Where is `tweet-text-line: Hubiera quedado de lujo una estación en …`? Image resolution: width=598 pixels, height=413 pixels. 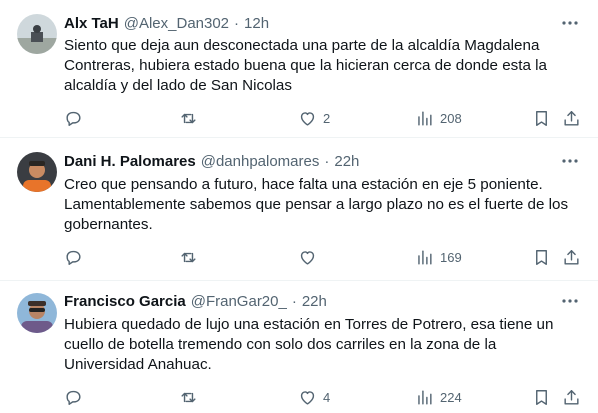 tweet-text-line: Hubiera quedado de lujo una estación en … is located at coordinates (309, 324).